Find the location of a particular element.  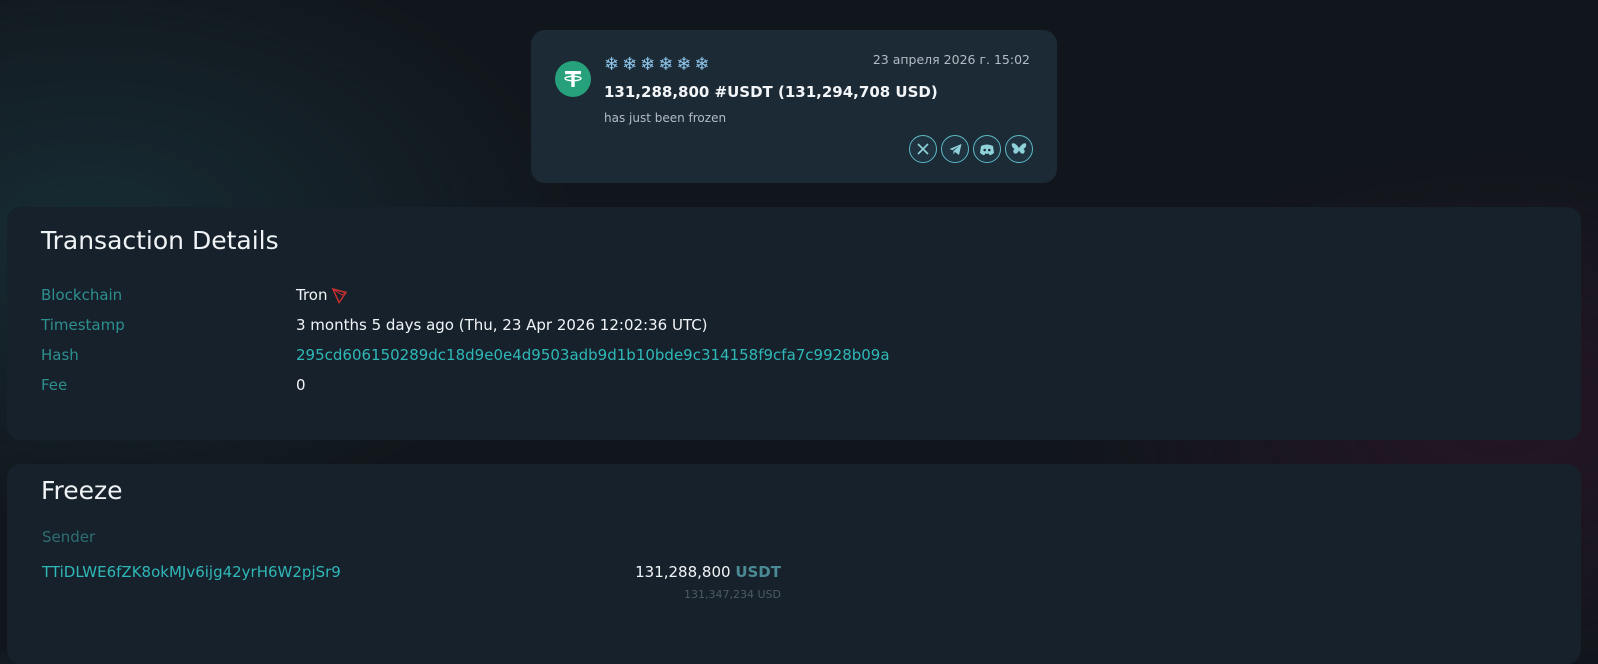

share-x-button is located at coordinates (923, 149).